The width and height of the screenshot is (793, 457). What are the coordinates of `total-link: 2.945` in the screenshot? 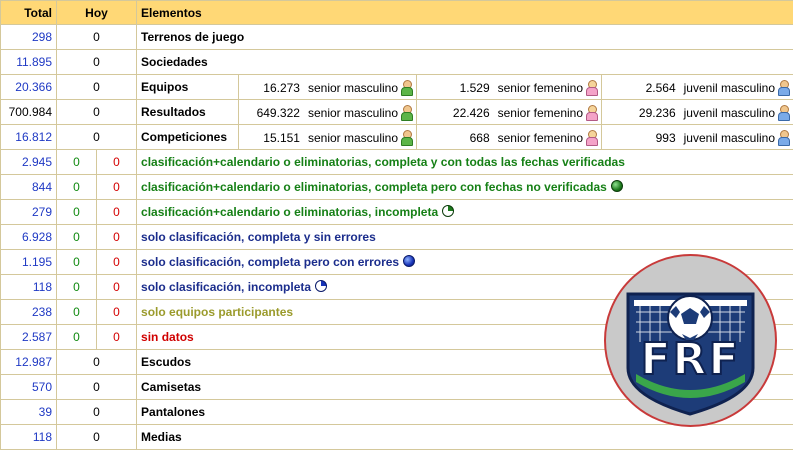 It's located at (28, 162).